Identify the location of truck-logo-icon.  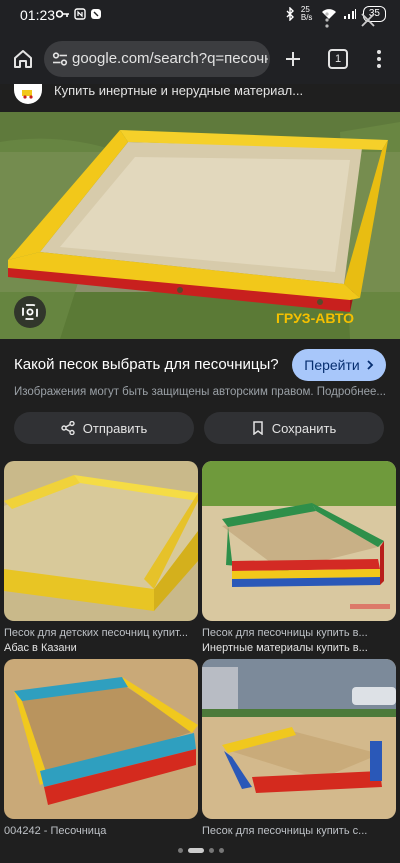
(27, 94).